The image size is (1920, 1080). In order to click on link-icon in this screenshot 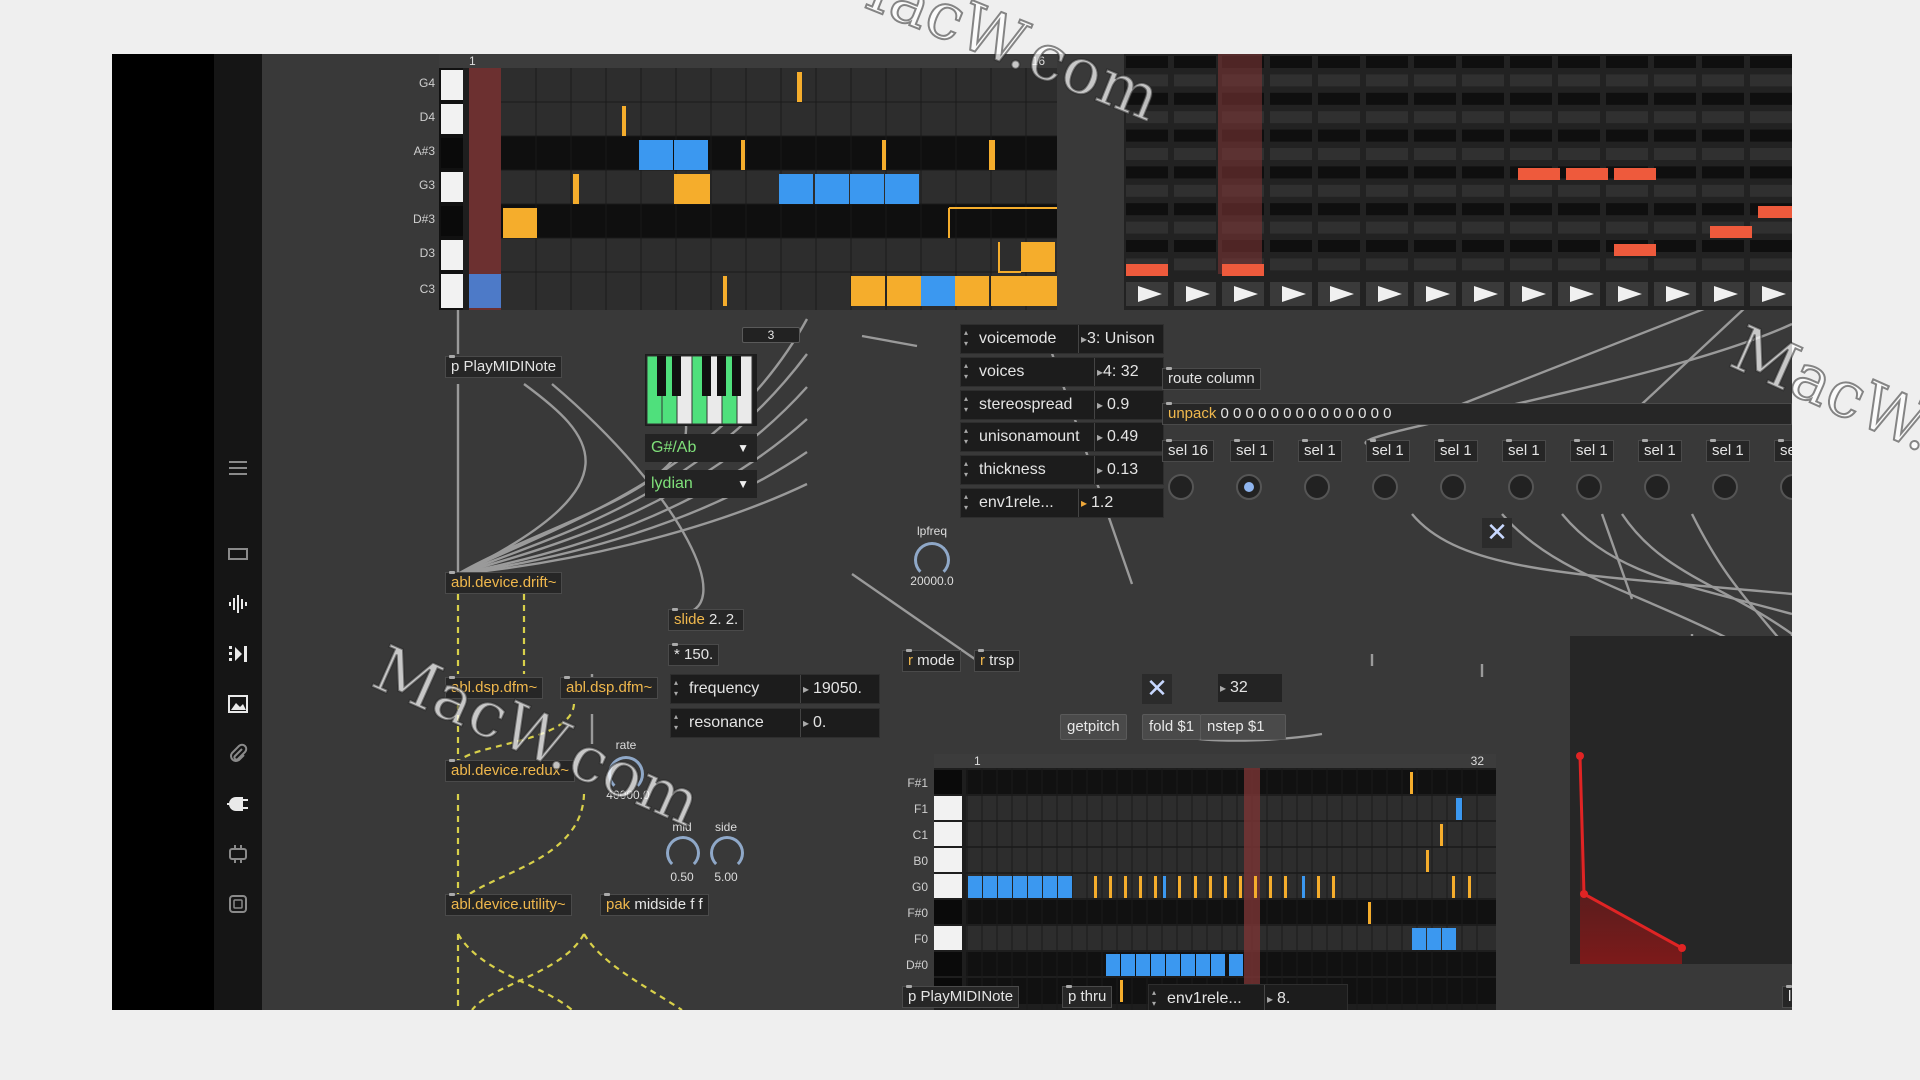, I will do `click(238, 854)`.